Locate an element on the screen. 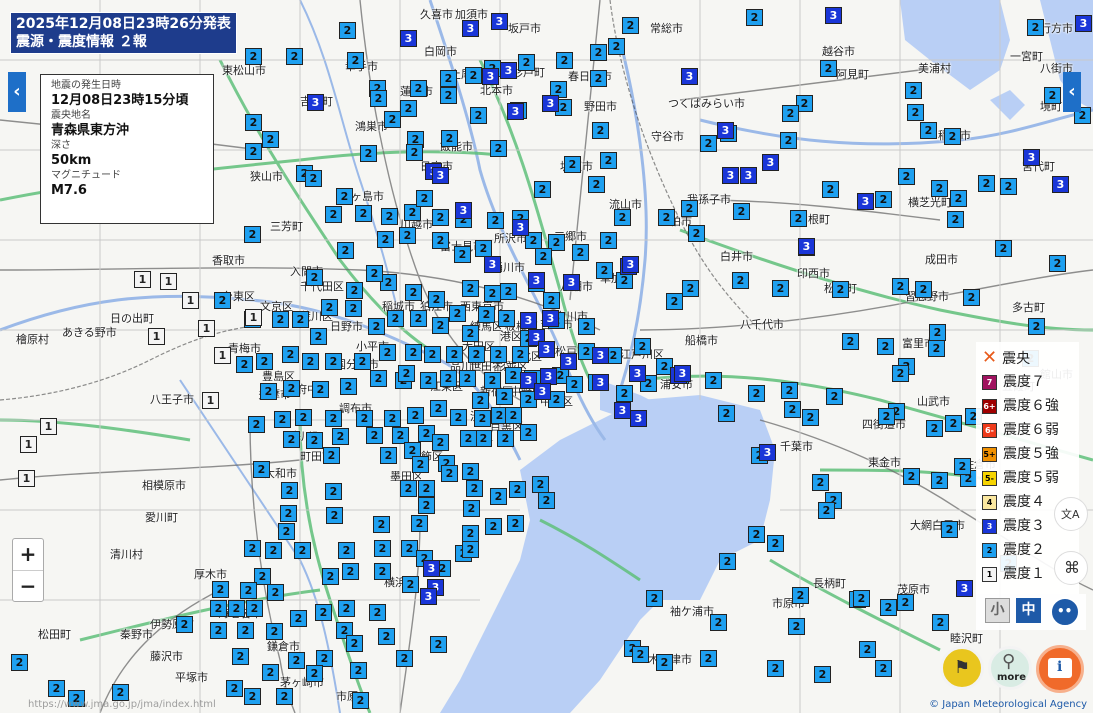 The height and width of the screenshot is (713, 1093). size-medium-button: 中 is located at coordinates (1028, 610).